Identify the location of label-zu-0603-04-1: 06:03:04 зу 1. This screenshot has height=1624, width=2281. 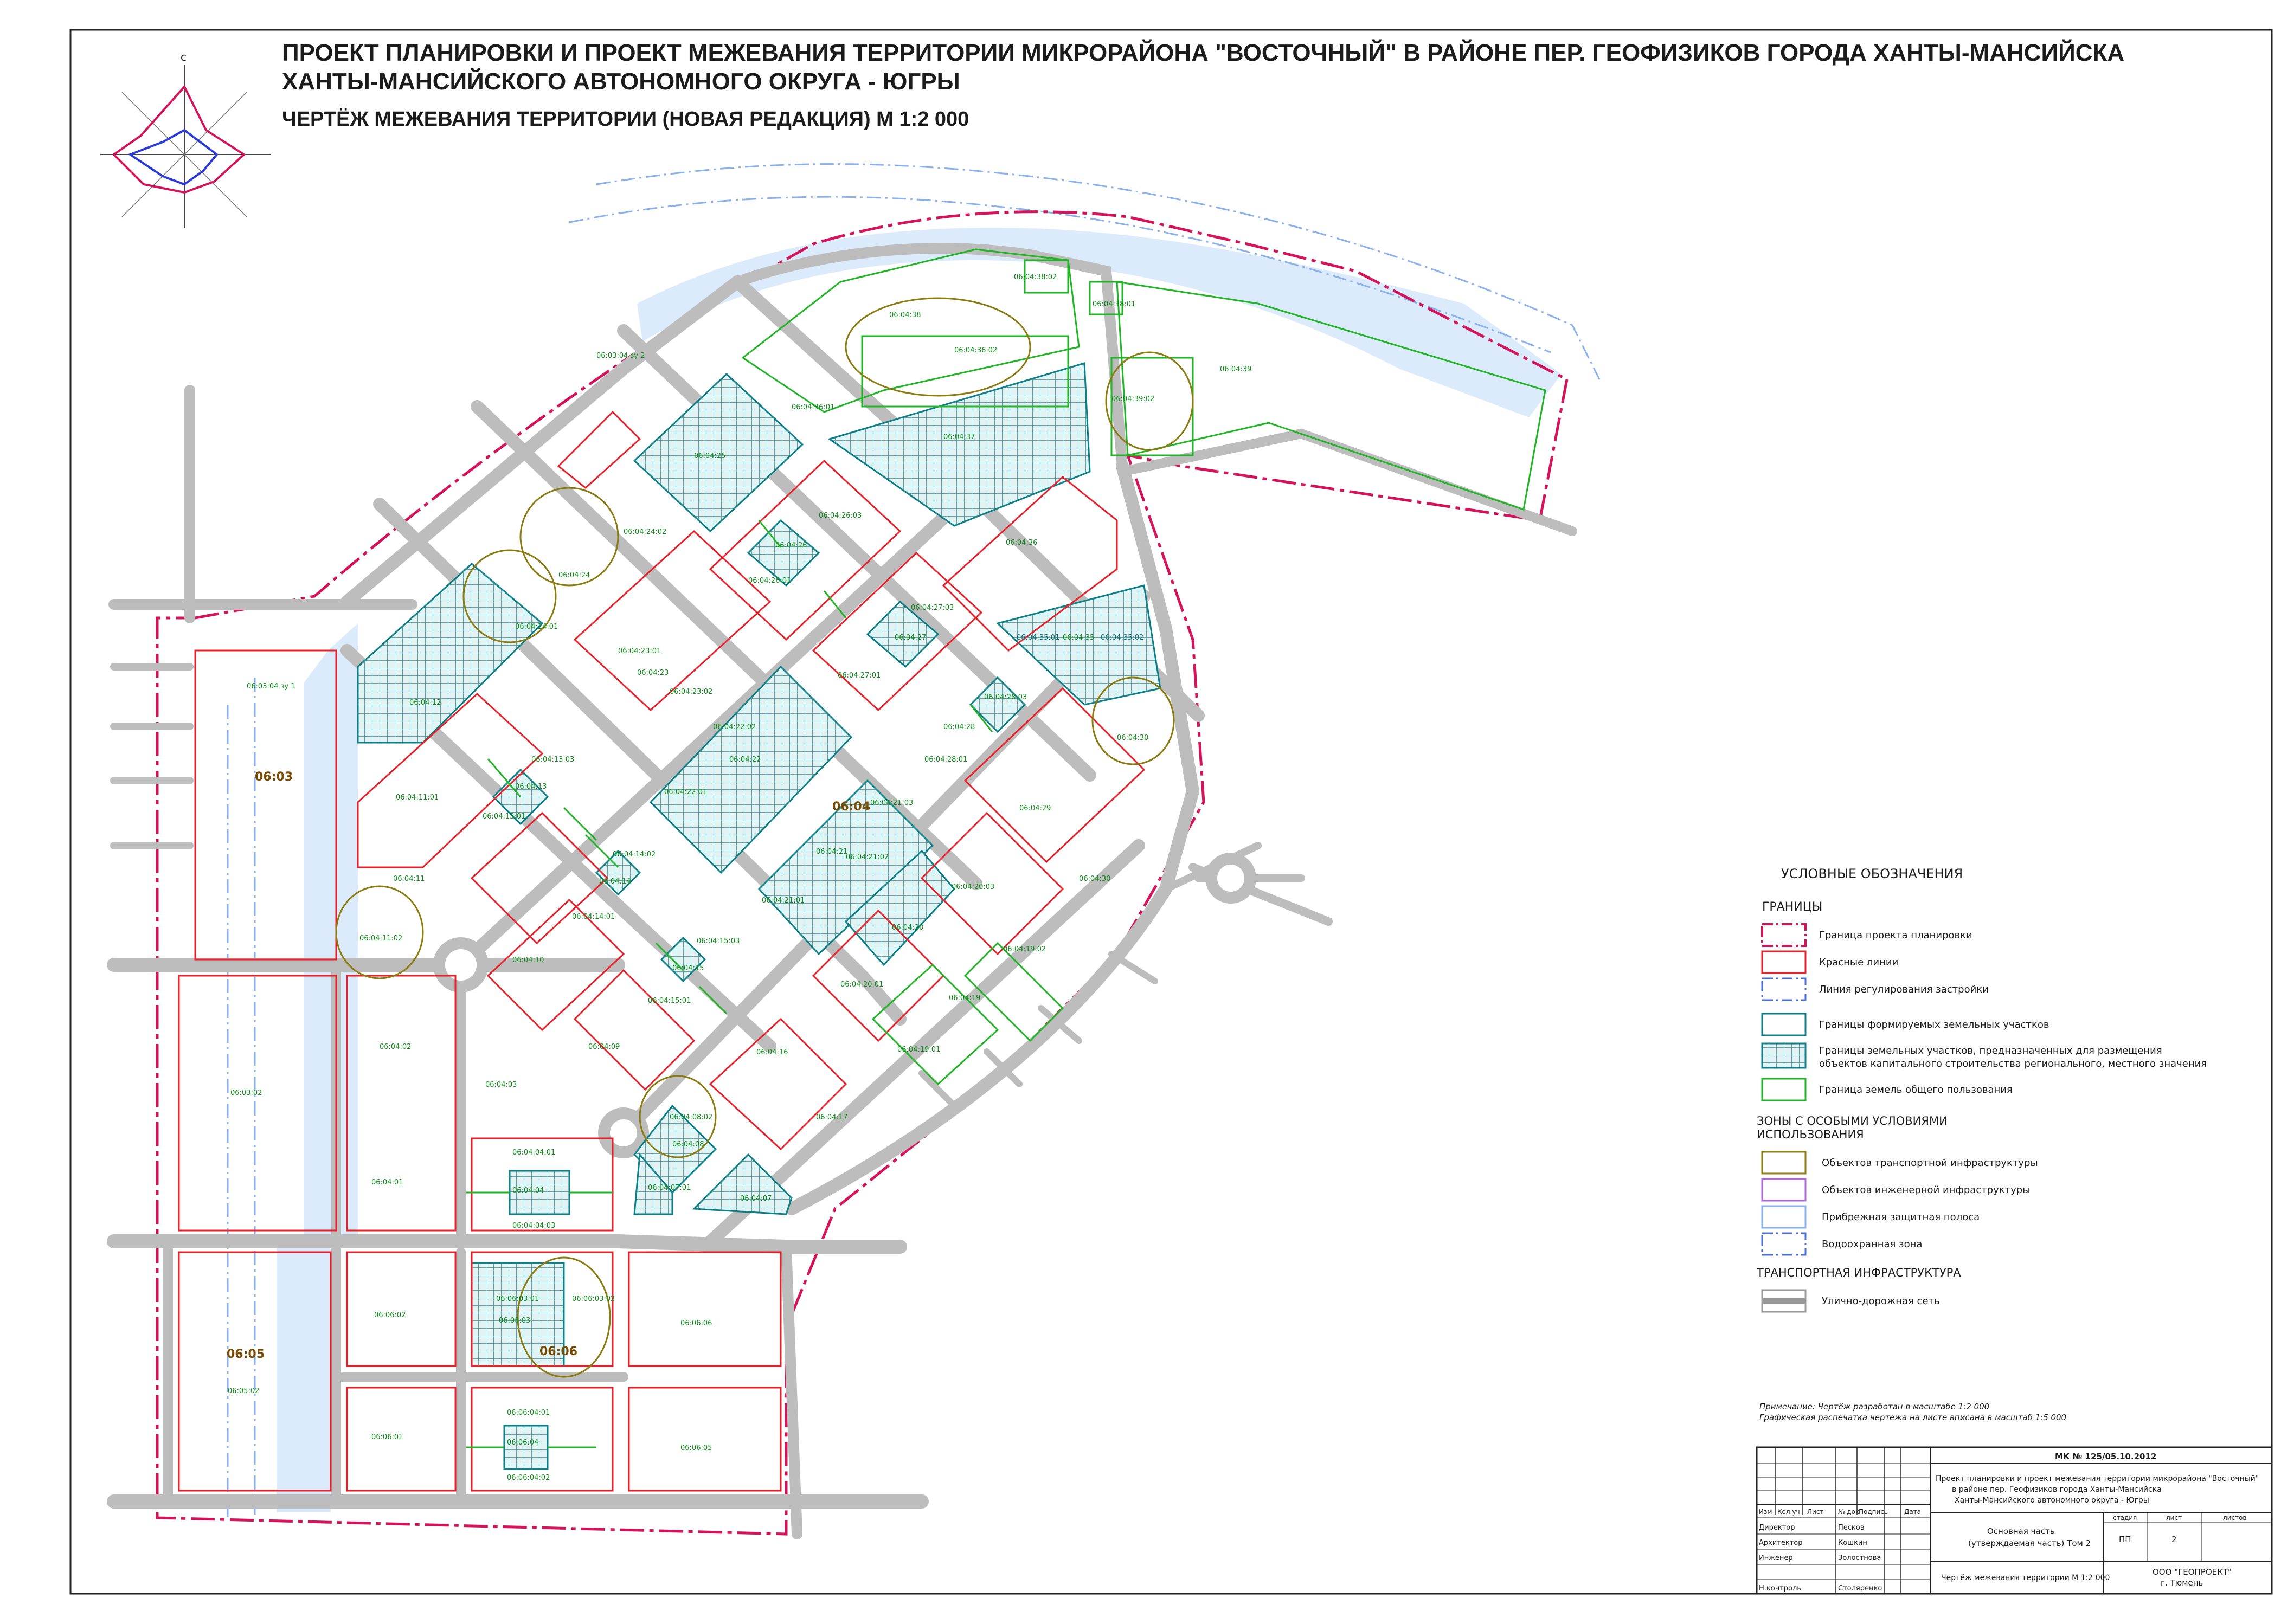
(271, 686).